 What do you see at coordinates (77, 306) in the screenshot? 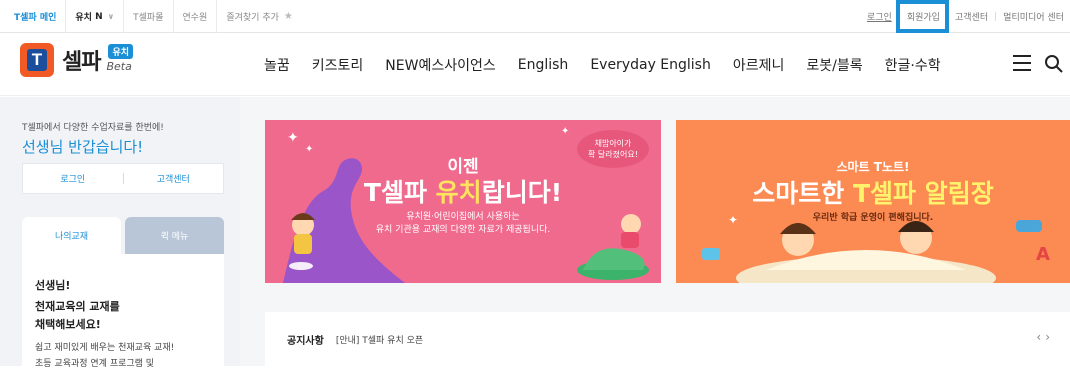
I see `panel-line: 천재교육의 교재를` at bounding box center [77, 306].